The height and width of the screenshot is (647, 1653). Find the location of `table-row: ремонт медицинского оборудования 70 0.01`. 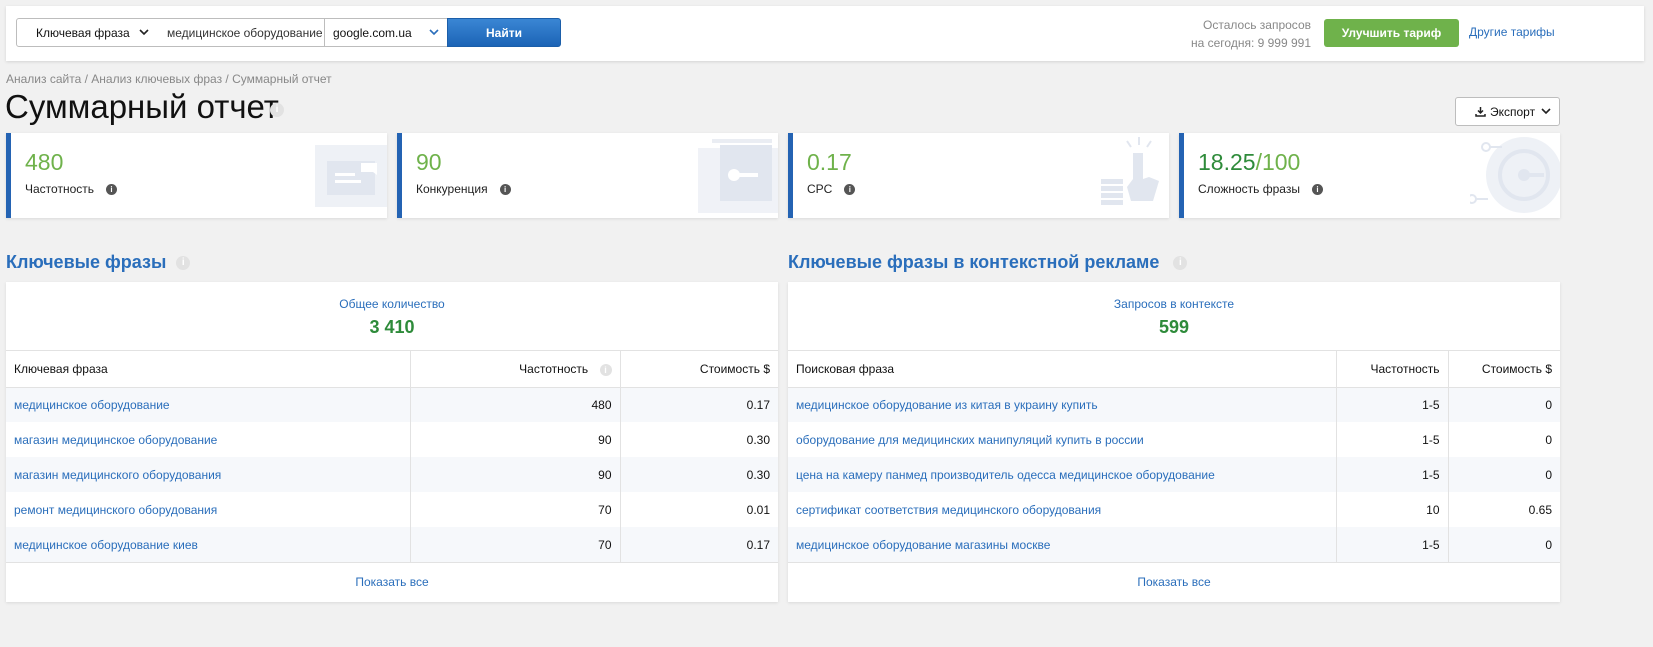

table-row: ремонт медицинского оборудования 70 0.01 is located at coordinates (392, 509).